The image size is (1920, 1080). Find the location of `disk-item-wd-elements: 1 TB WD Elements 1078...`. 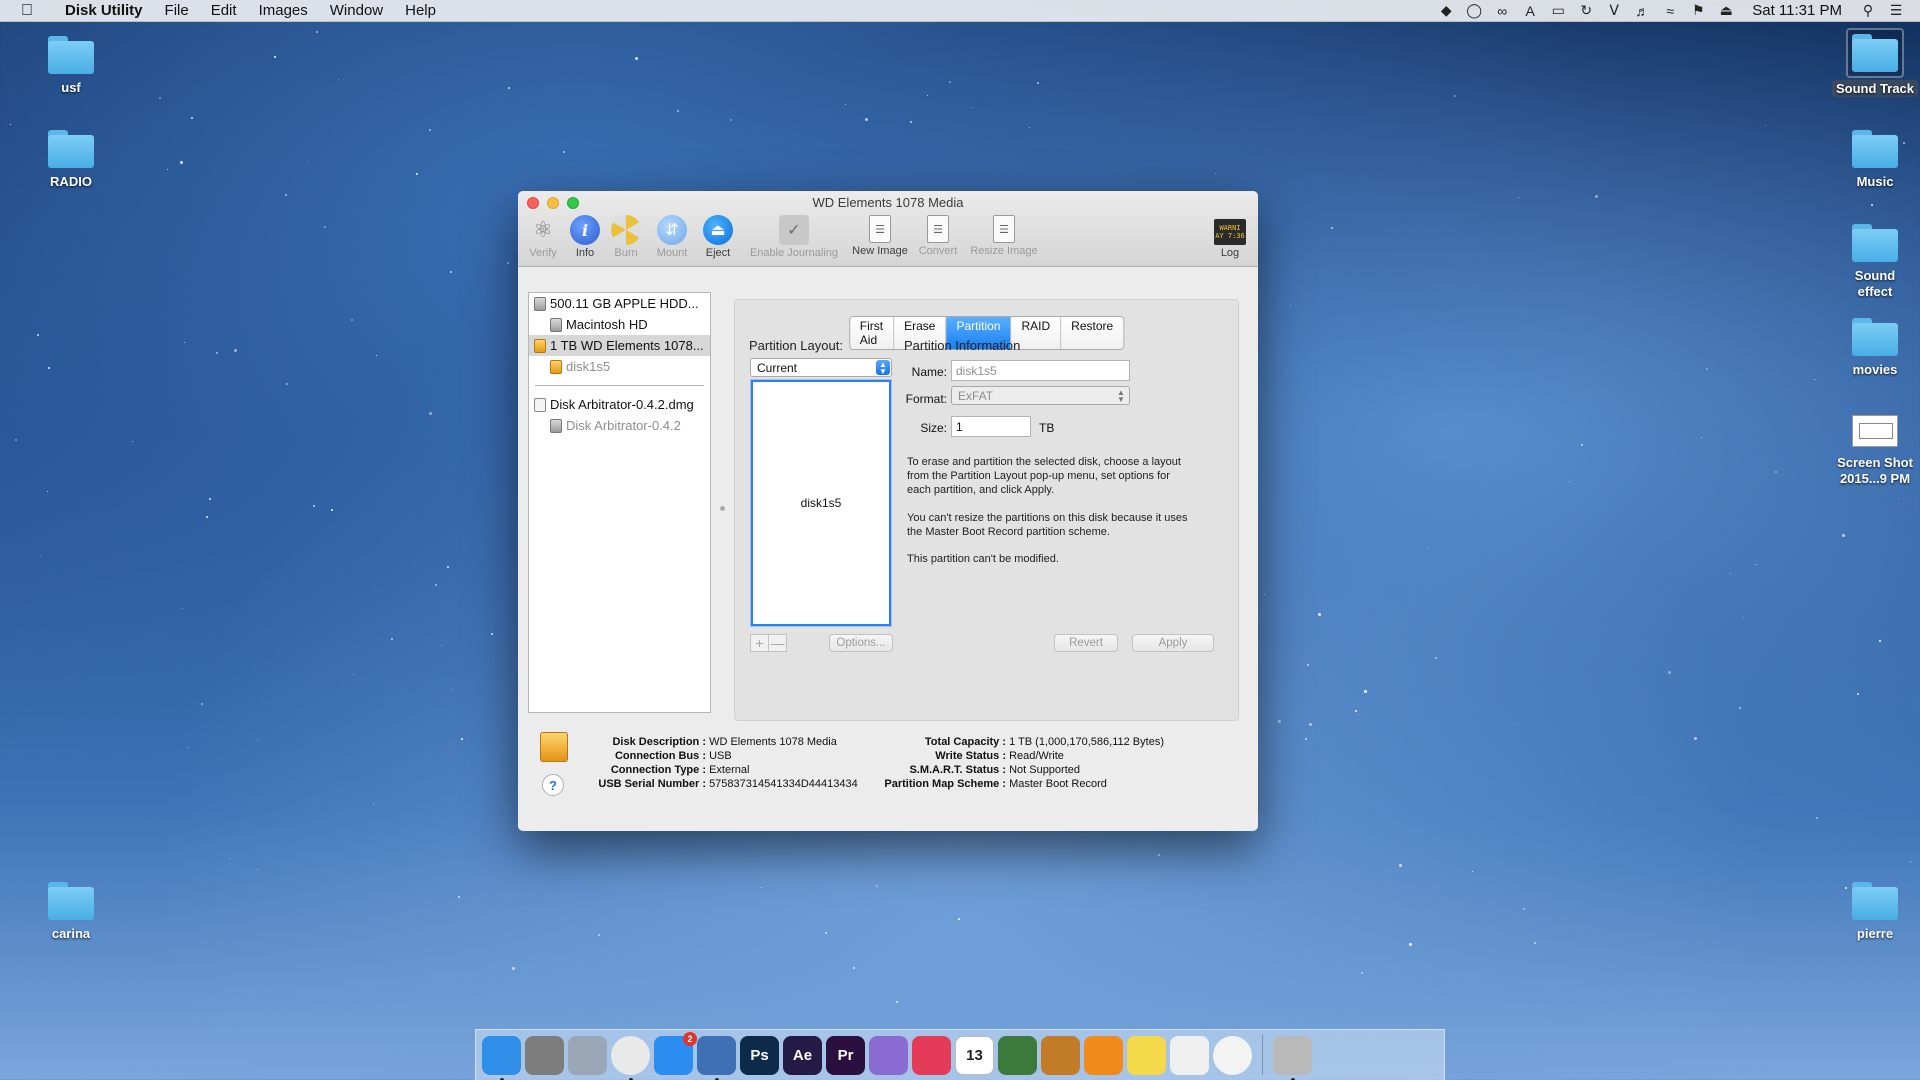

disk-item-wd-elements: 1 TB WD Elements 1078... is located at coordinates (619, 345).